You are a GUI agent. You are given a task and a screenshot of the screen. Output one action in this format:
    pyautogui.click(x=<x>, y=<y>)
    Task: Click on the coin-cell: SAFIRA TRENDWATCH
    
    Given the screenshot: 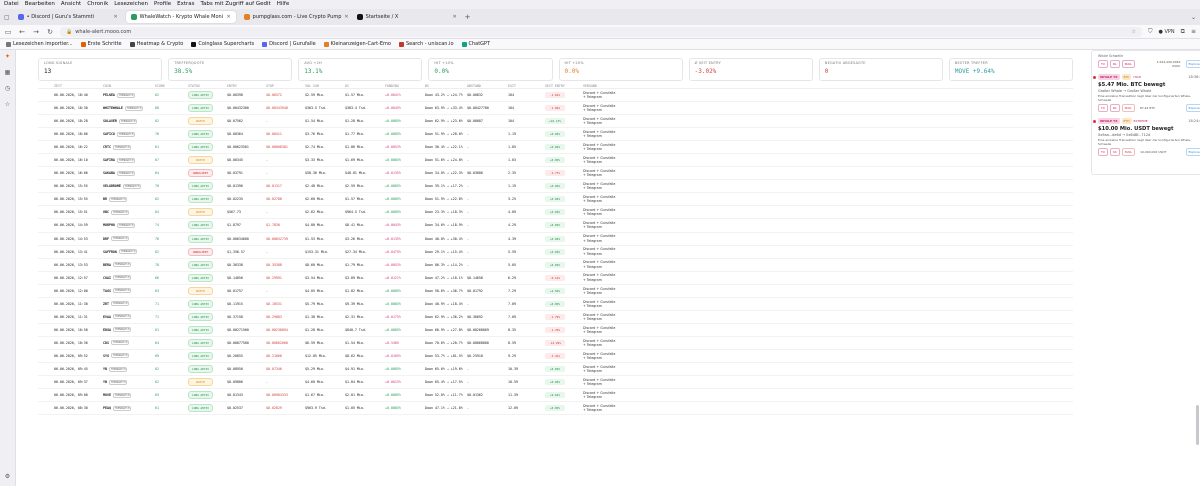 What is the action you would take?
    pyautogui.click(x=129, y=160)
    